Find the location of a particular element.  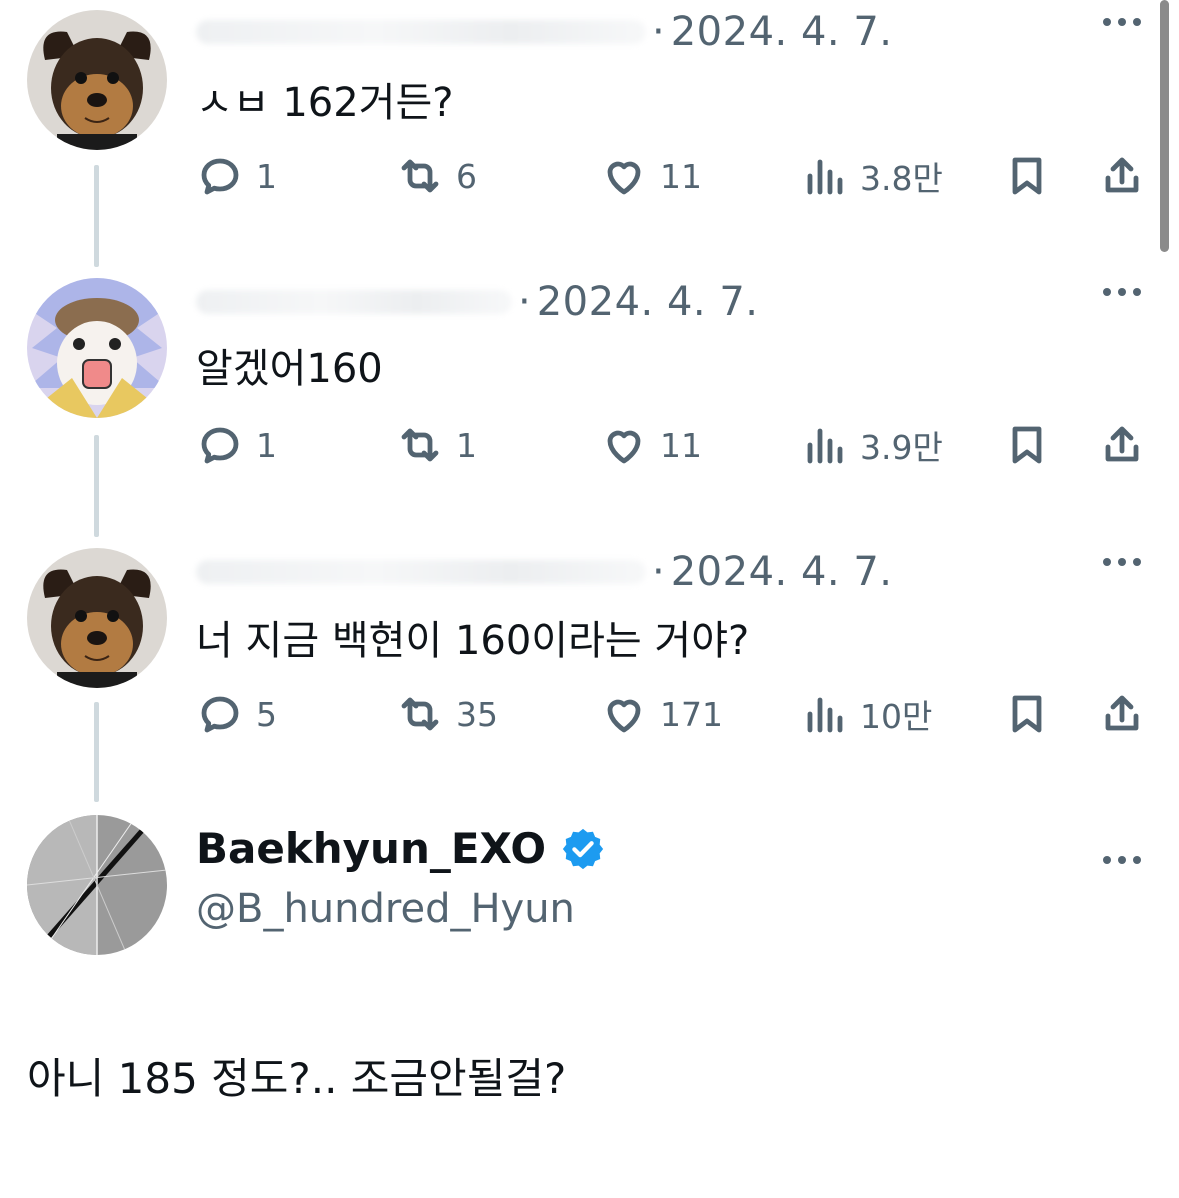

main-tweet-header: Baekhyun_EXO @B_hundred_Hyun is located at coordinates (589, 890).